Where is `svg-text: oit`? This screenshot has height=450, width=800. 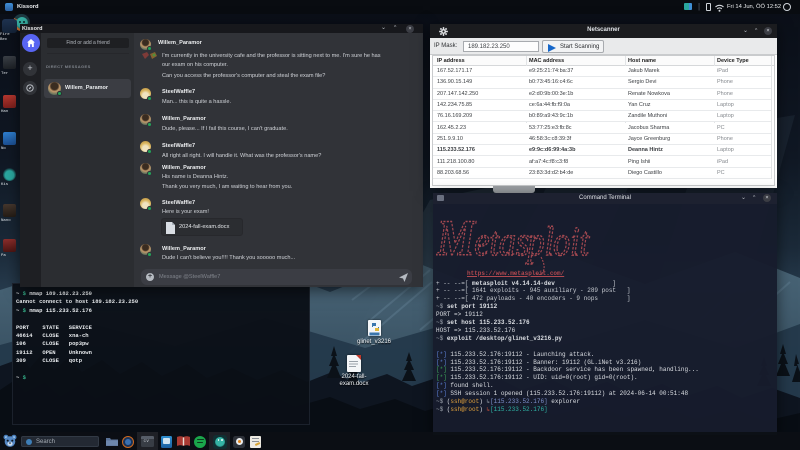 svg-text: oit is located at coordinates (571, 242).